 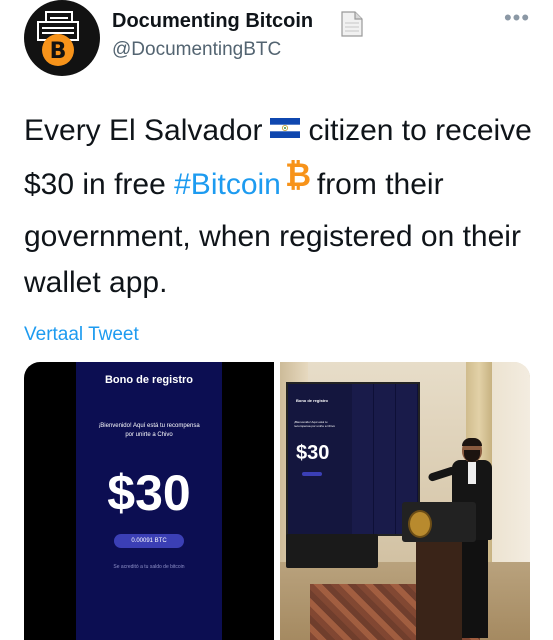 I want to click on screen-amount: $30, so click(x=313, y=453).